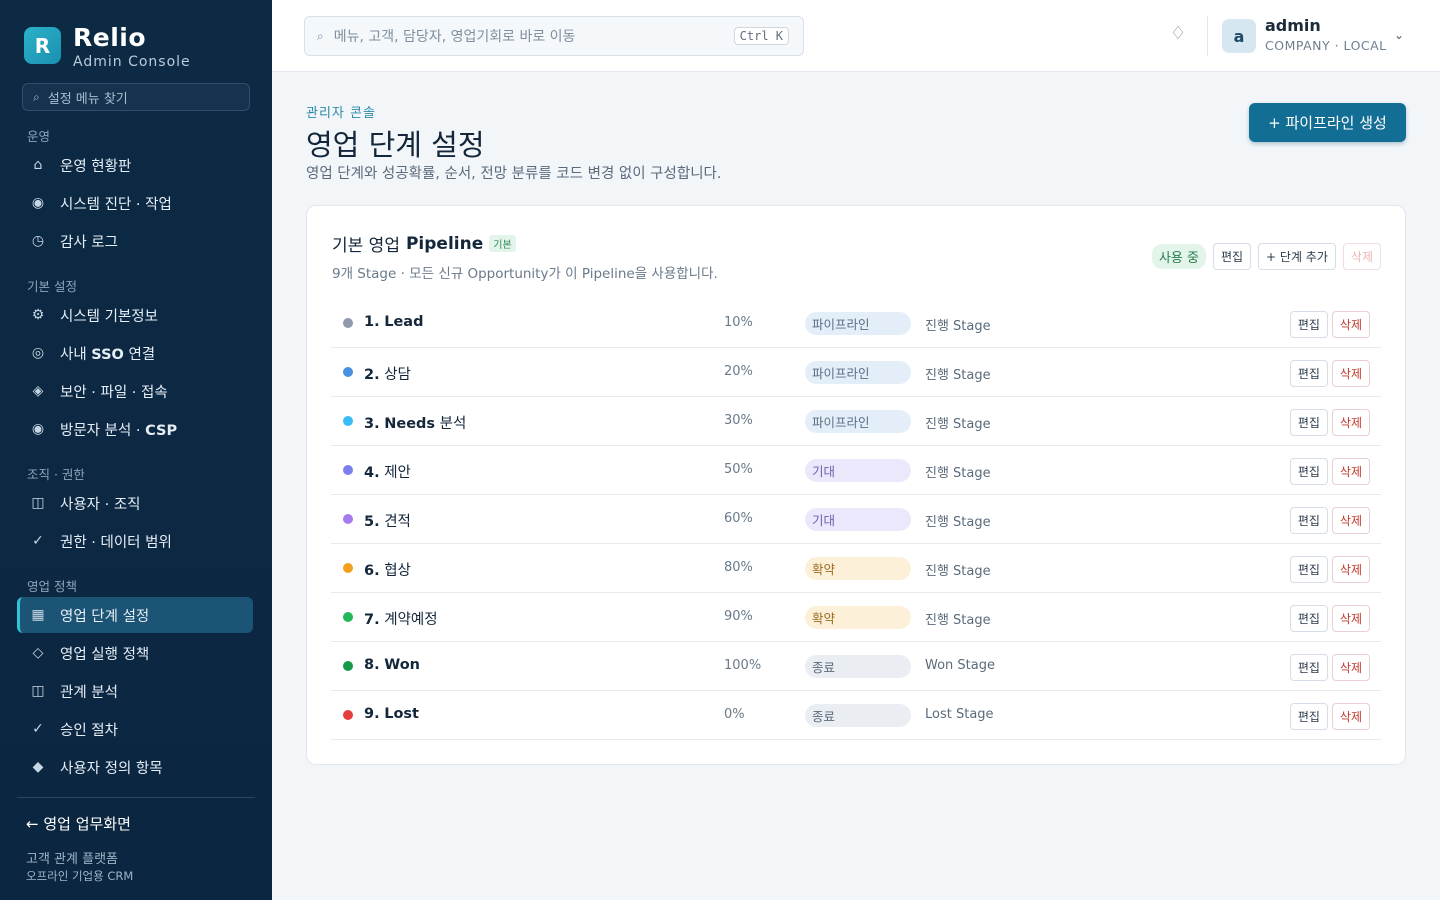 The height and width of the screenshot is (900, 1440). Describe the element at coordinates (1178, 33) in the screenshot. I see `notification-diamond-icon: ♢` at that location.